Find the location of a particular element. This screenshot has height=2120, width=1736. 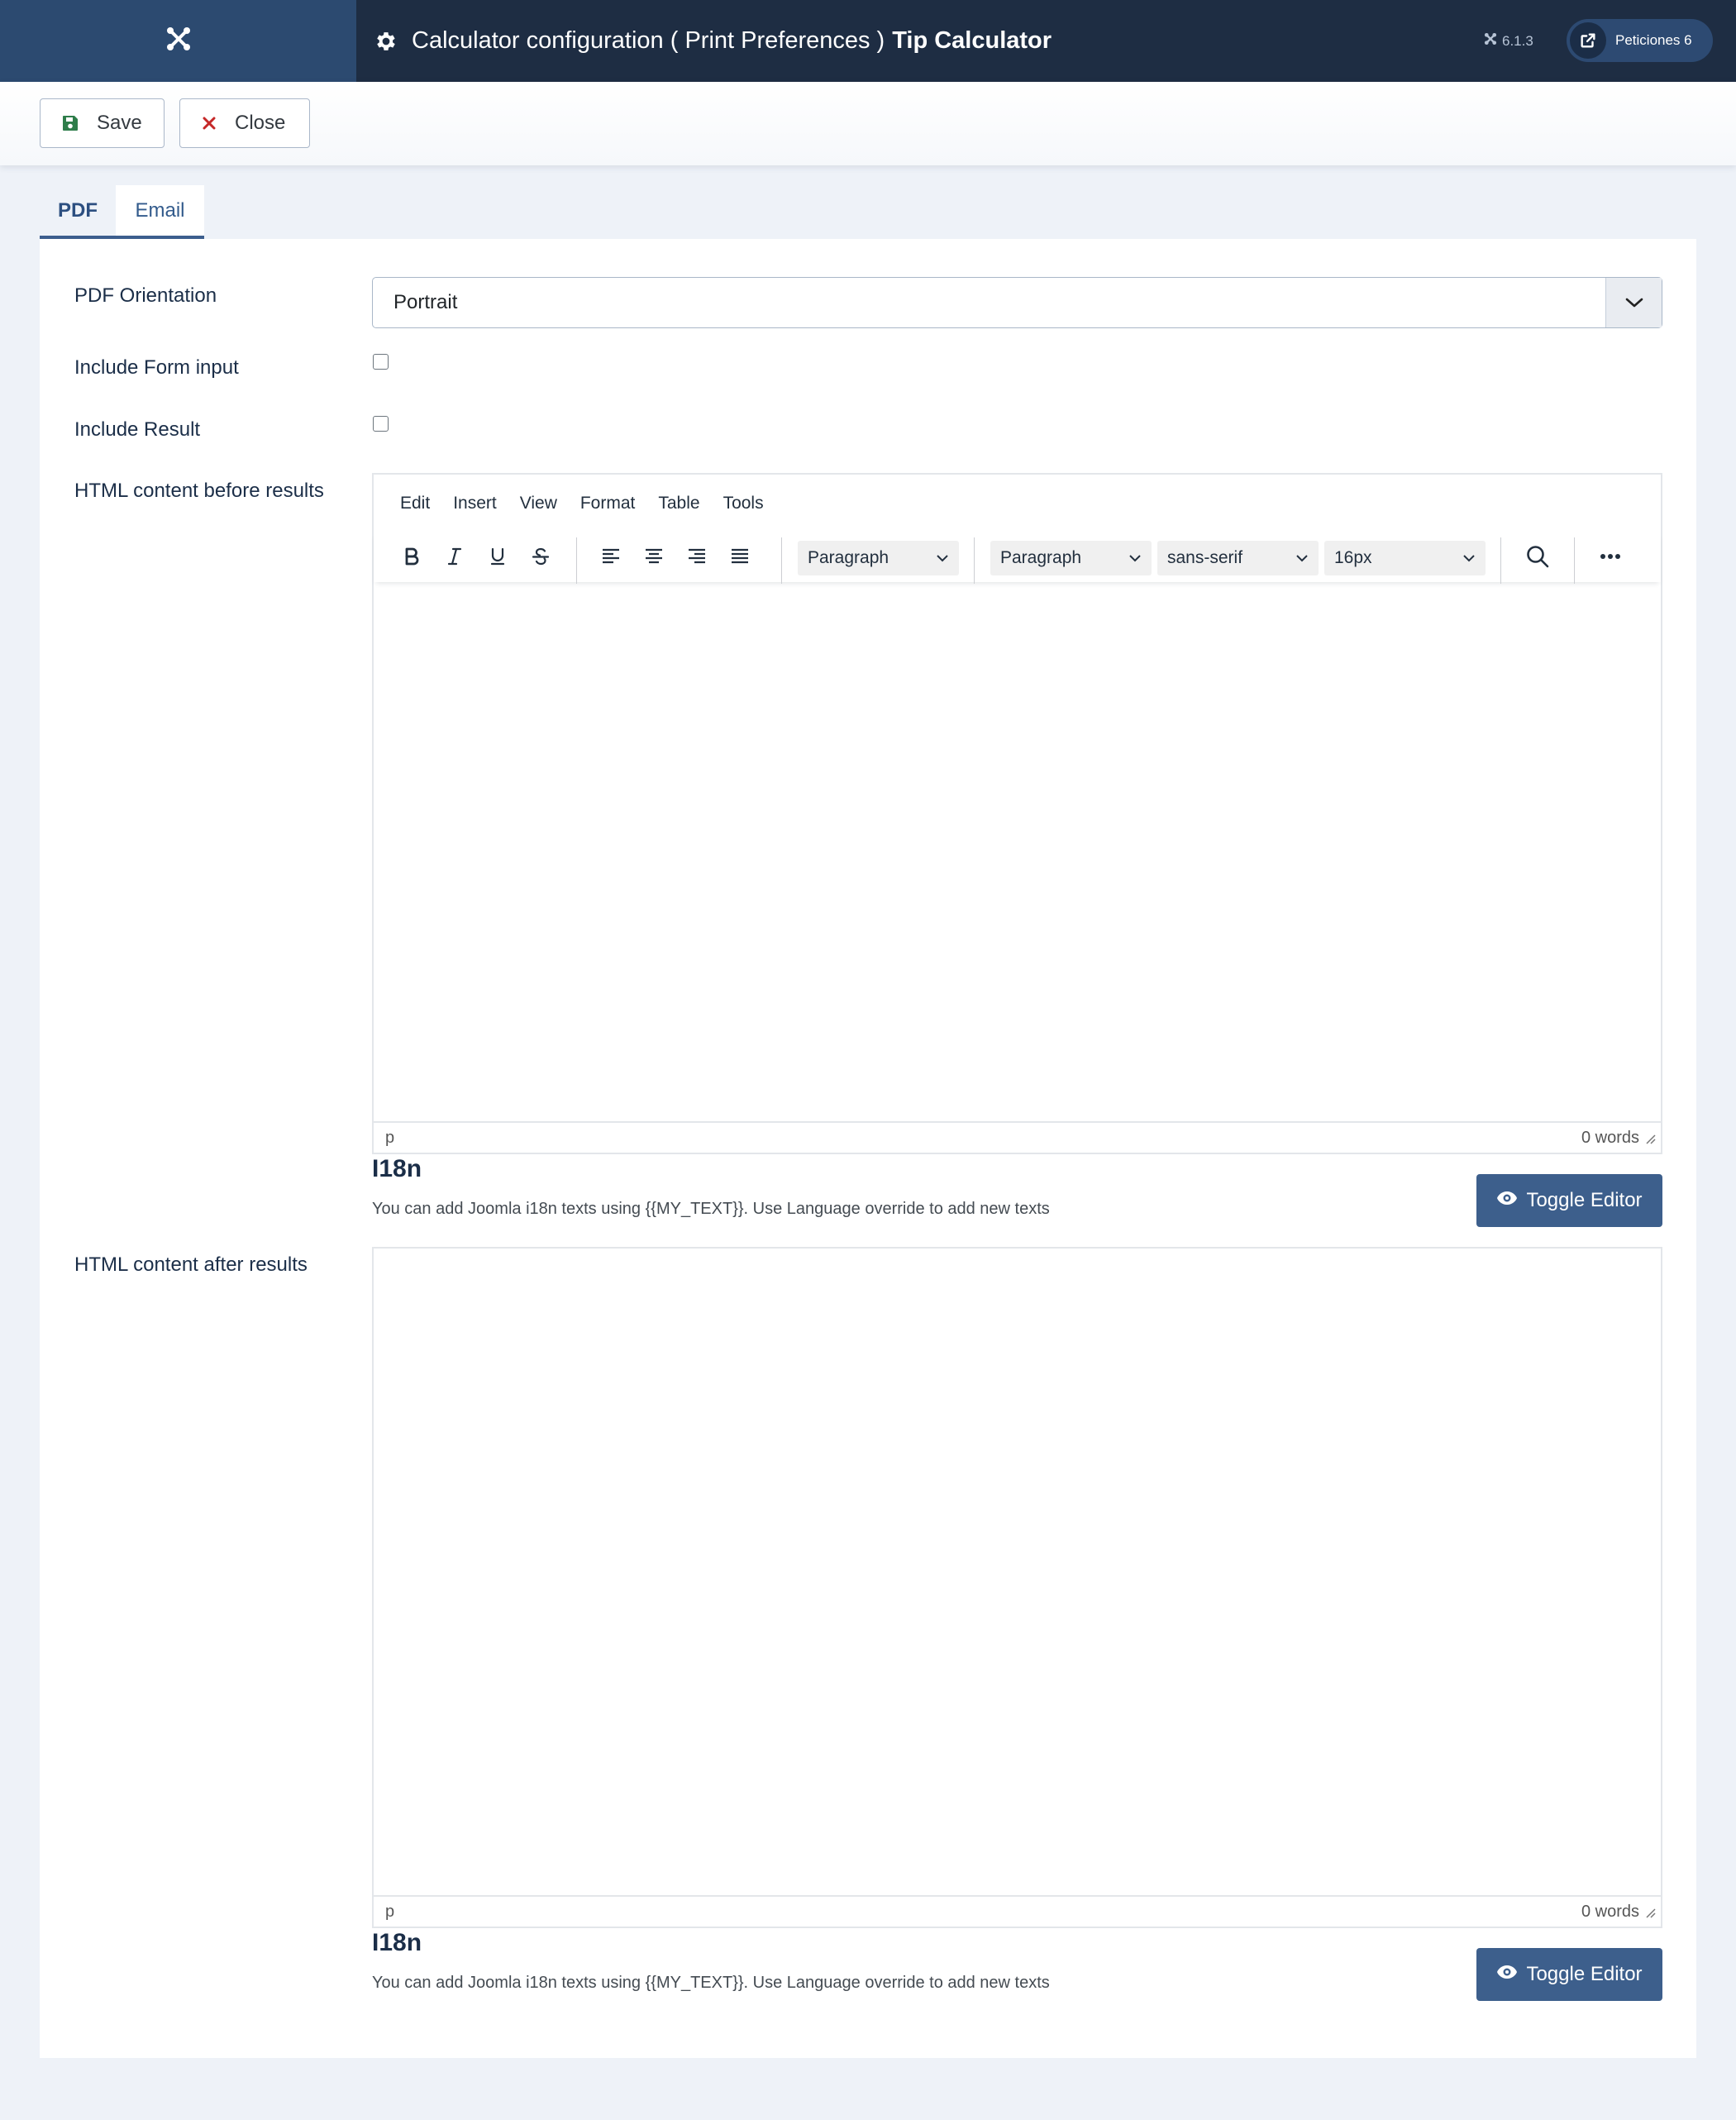

more-options-icon is located at coordinates (1610, 556).